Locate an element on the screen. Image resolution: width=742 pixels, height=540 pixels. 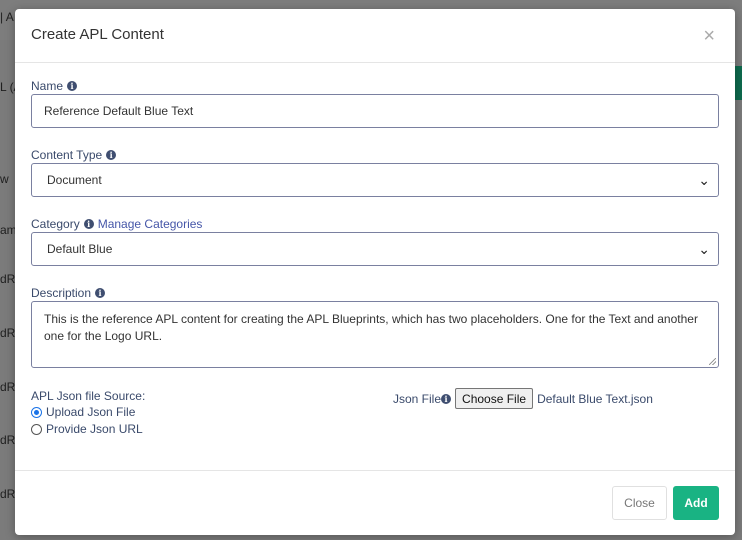
provide-json-url-option: Provide Json URL is located at coordinates (87, 429).